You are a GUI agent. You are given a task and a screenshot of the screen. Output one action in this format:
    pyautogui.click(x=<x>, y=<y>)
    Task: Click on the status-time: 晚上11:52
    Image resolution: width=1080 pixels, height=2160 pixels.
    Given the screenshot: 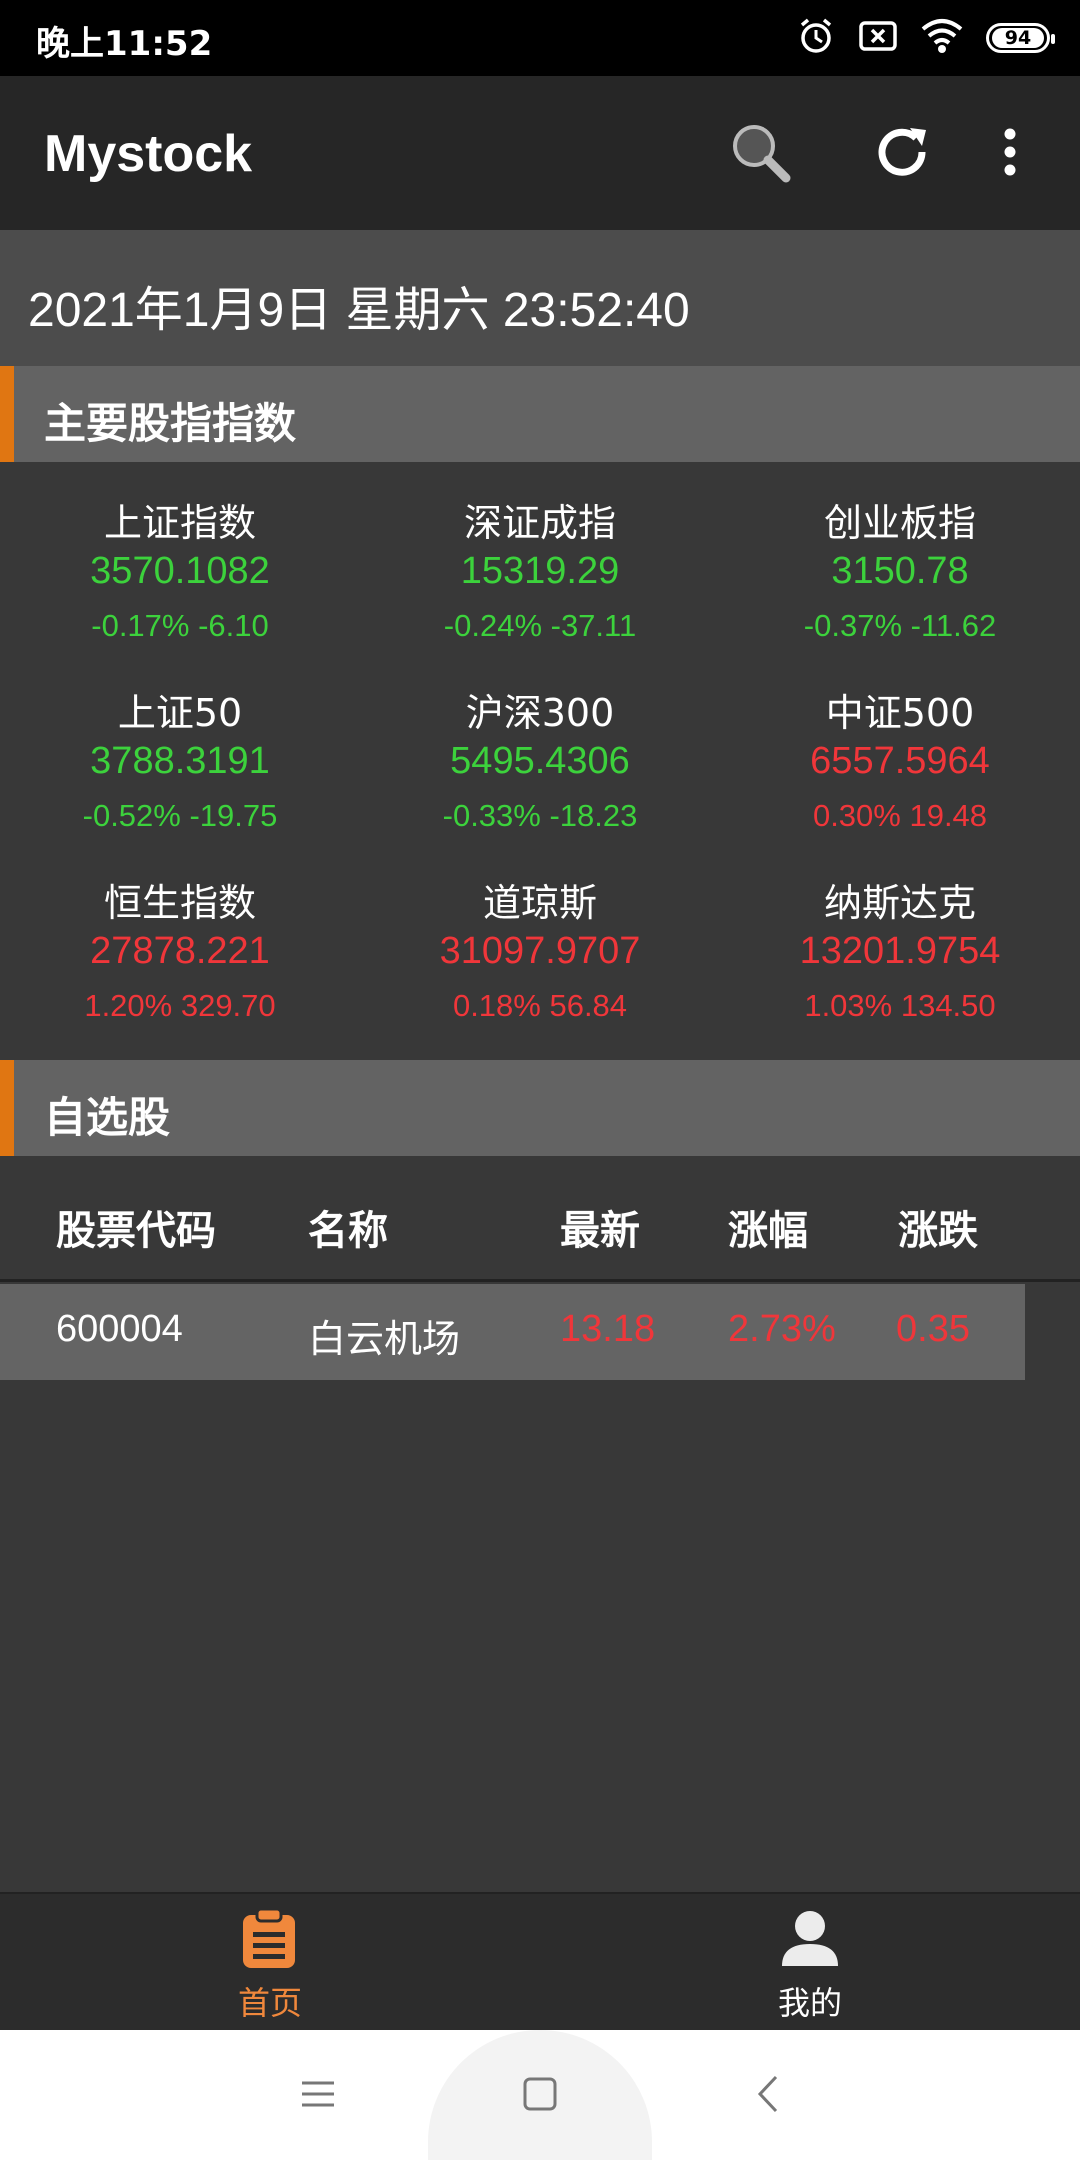 What is the action you would take?
    pyautogui.click(x=124, y=44)
    